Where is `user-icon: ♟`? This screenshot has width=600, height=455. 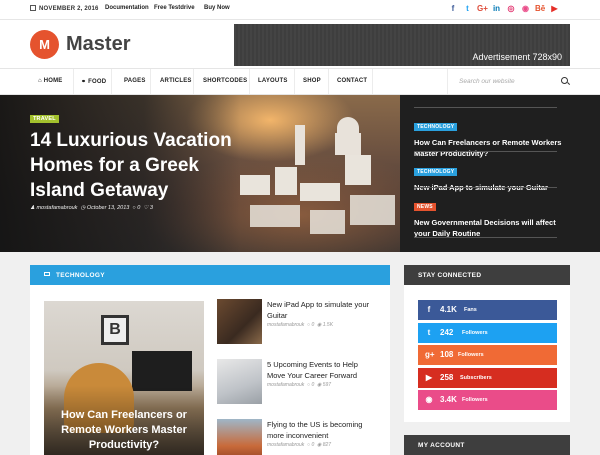
user-icon: ♟ is located at coordinates (32, 208).